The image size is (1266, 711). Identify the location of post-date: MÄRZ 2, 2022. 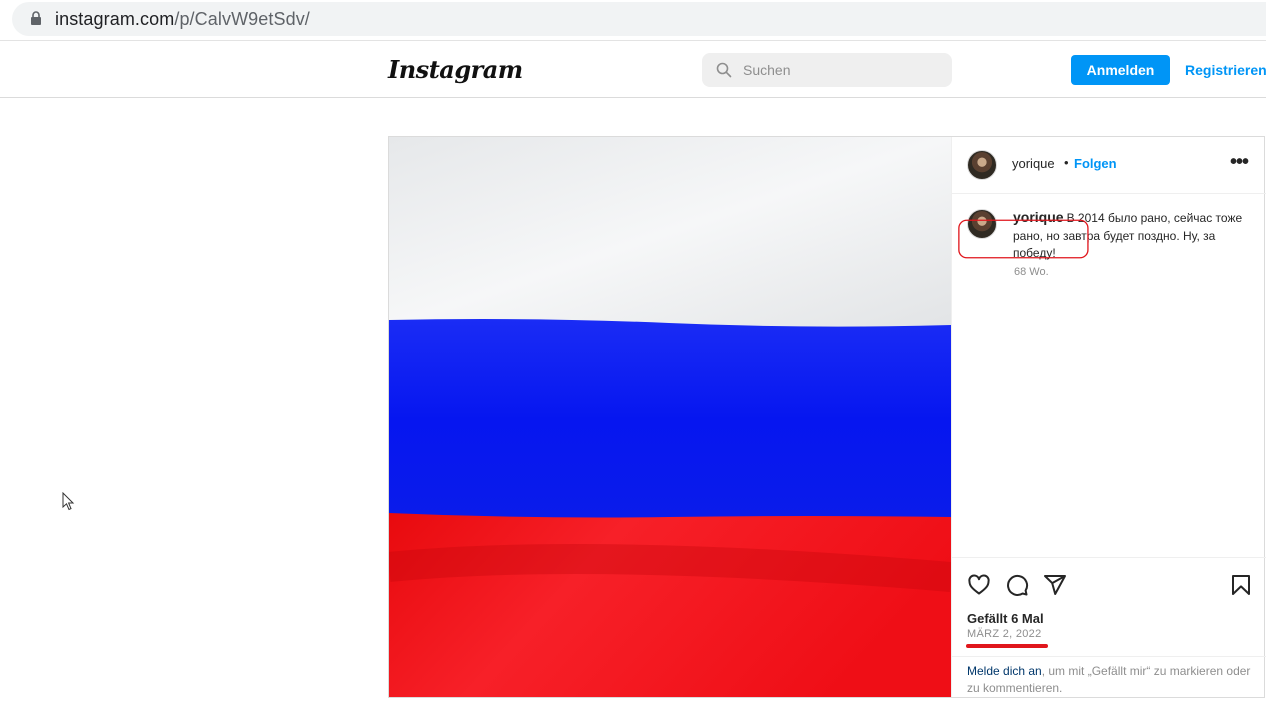
(1004, 634).